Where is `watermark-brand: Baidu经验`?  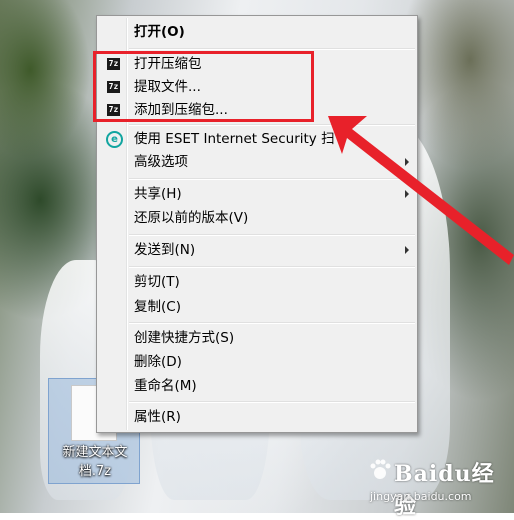
watermark-brand: Baidu经验 is located at coordinates (444, 490).